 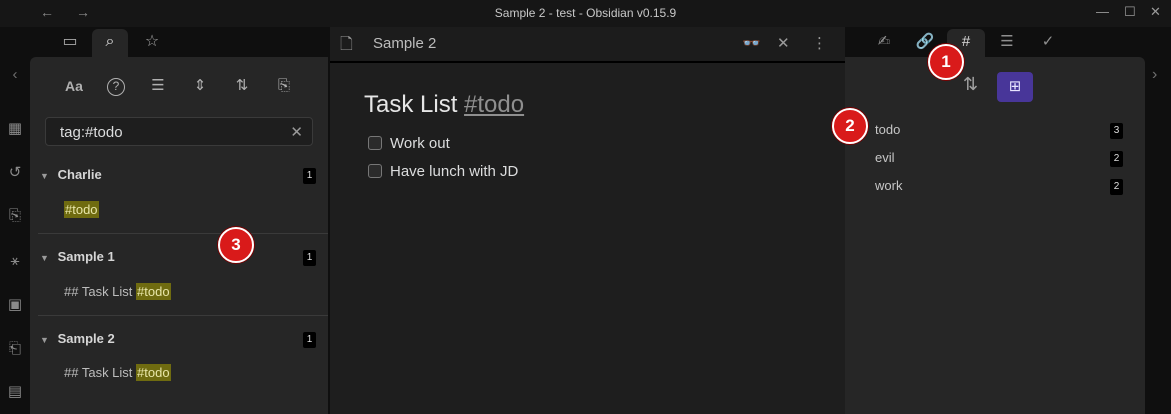 I want to click on slides-icon: ▤, so click(x=15, y=392).